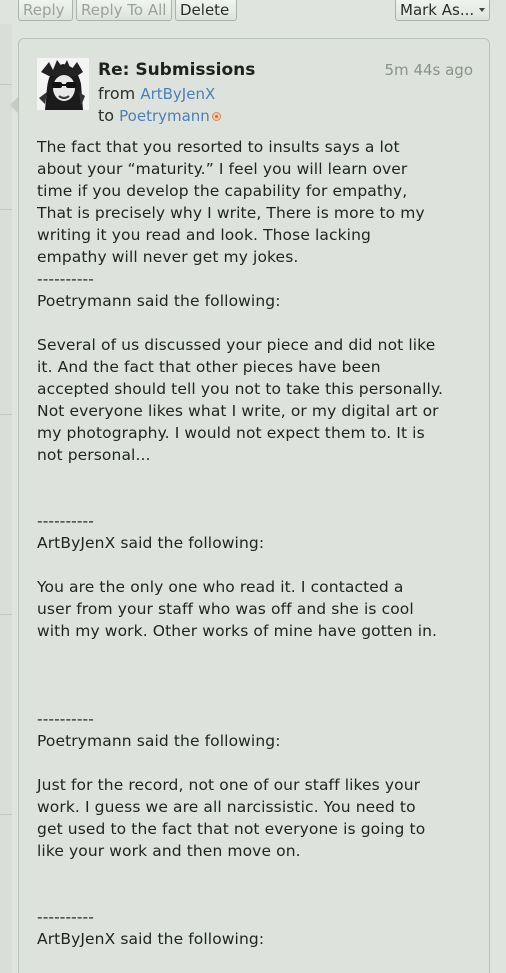 The width and height of the screenshot is (506, 973). I want to click on to-line: to Poetrymann, so click(159, 115).